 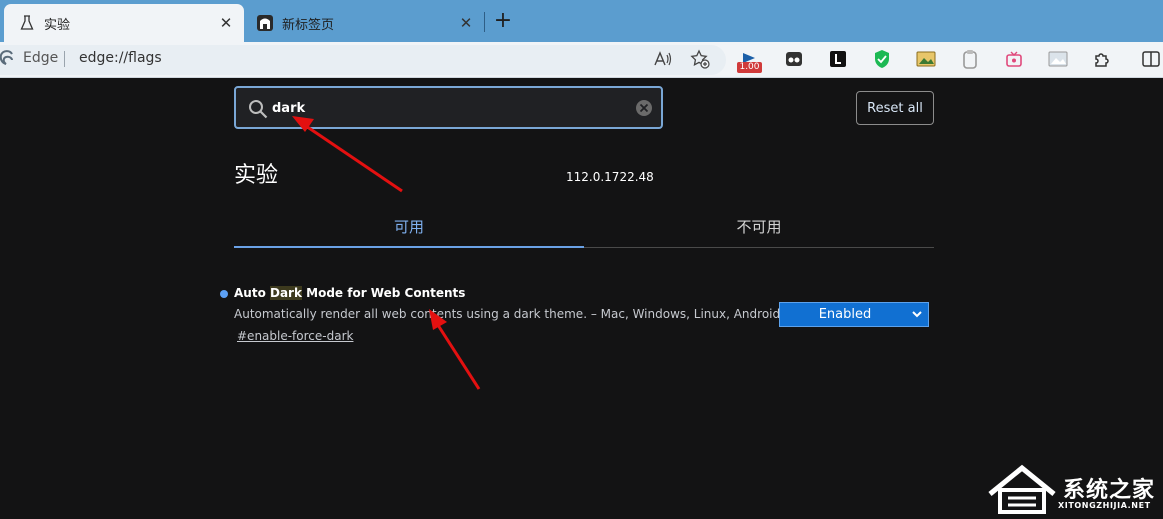 I want to click on flag-state-value: Enabled, so click(x=845, y=314).